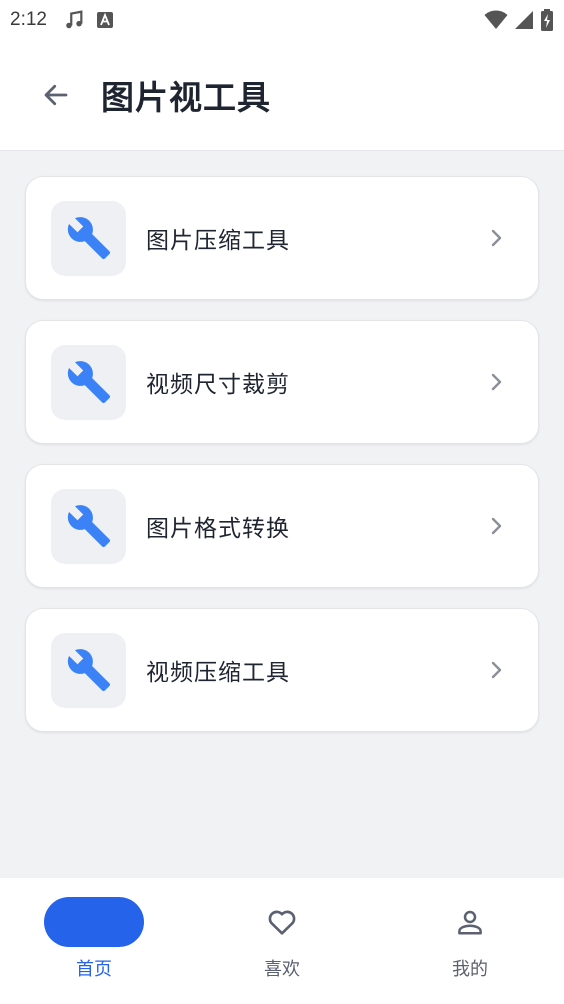 The width and height of the screenshot is (564, 1004). I want to click on nav-item-home: 首页, so click(94, 941).